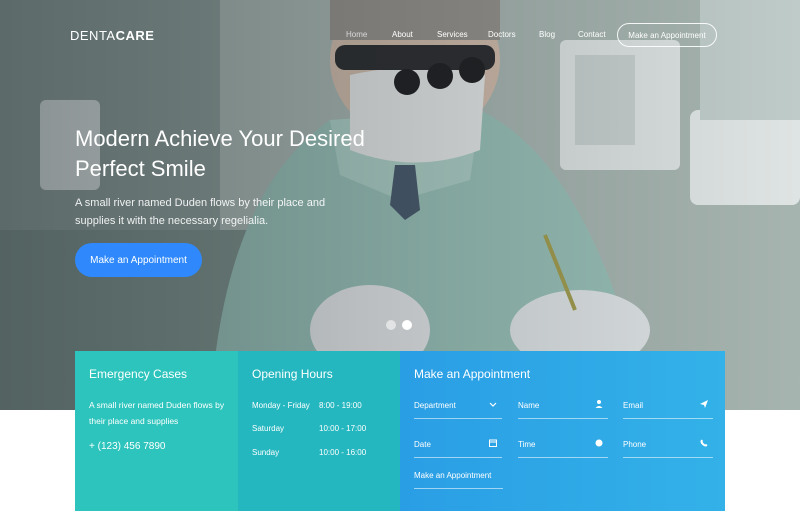 This screenshot has height=529, width=800. Describe the element at coordinates (633, 405) in the screenshot. I see `email-label: Email` at that location.